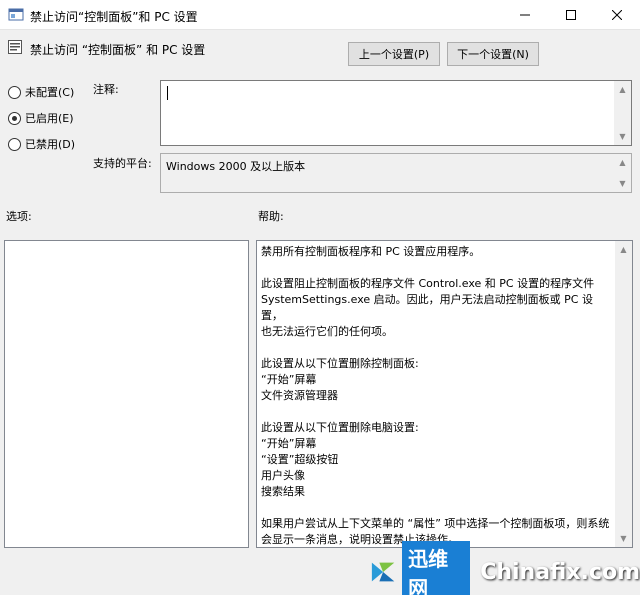 The height and width of the screenshot is (595, 640). What do you see at coordinates (493, 54) in the screenshot?
I see `next-setting-button: 下一个设置(N)` at bounding box center [493, 54].